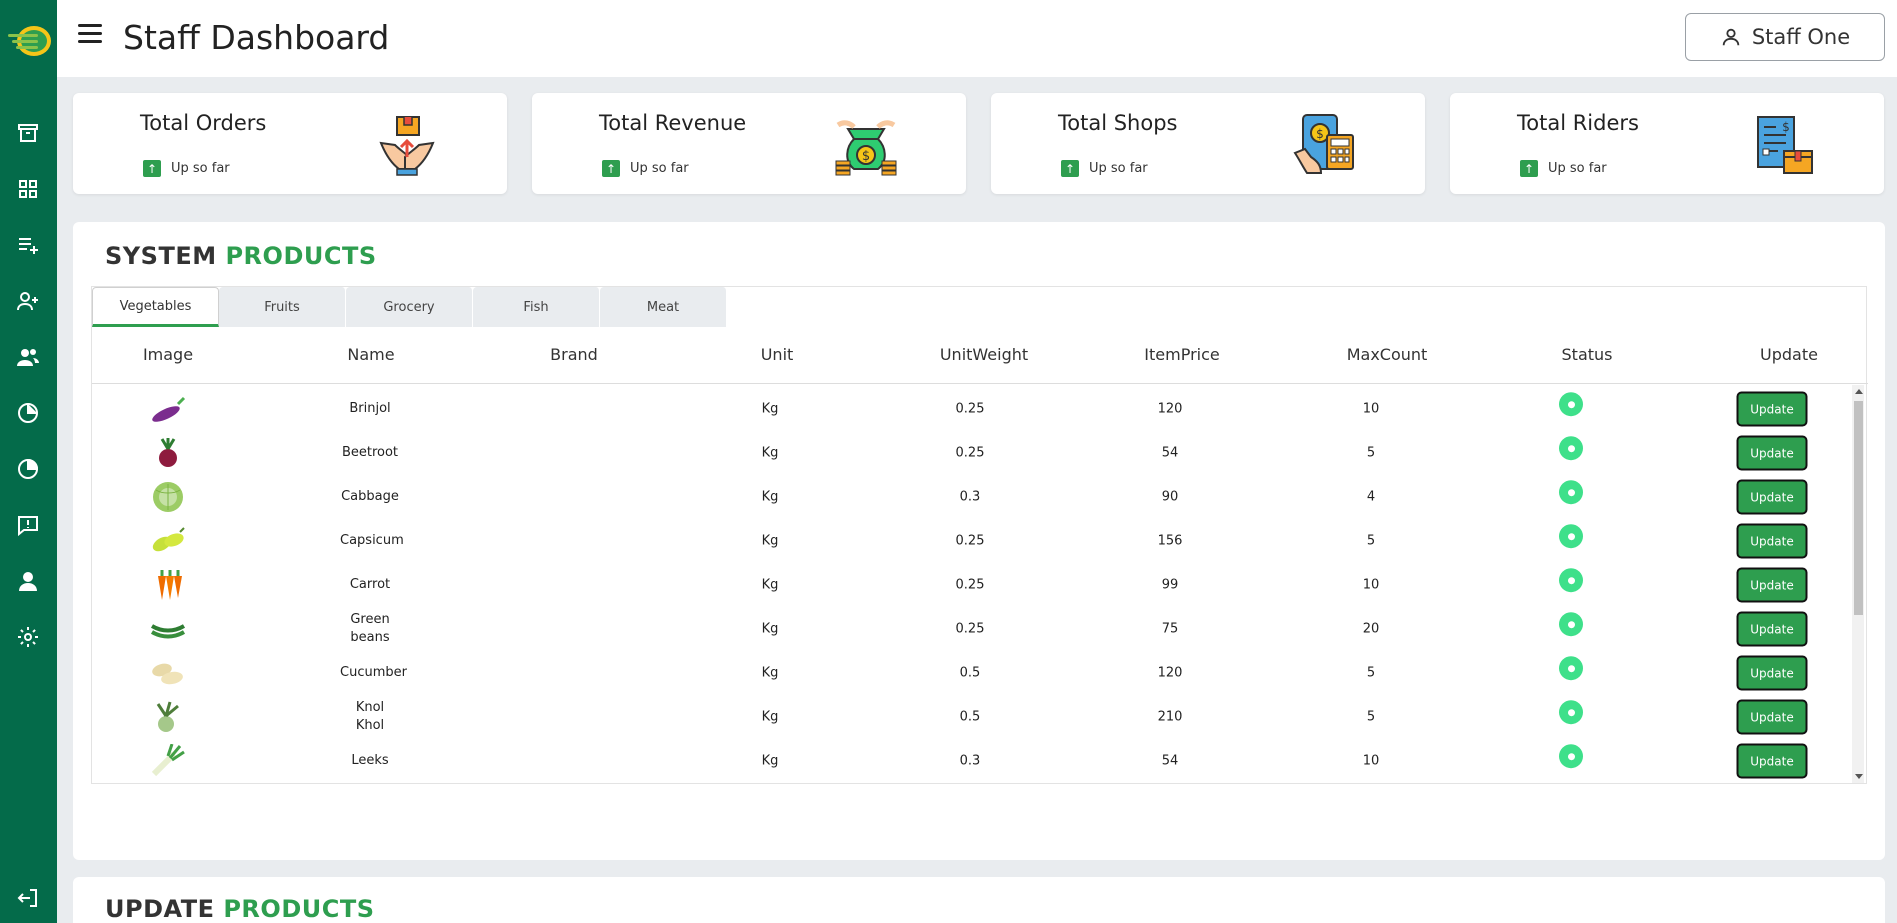 The image size is (1897, 923). Describe the element at coordinates (28, 581) in the screenshot. I see `profile-icon` at that location.